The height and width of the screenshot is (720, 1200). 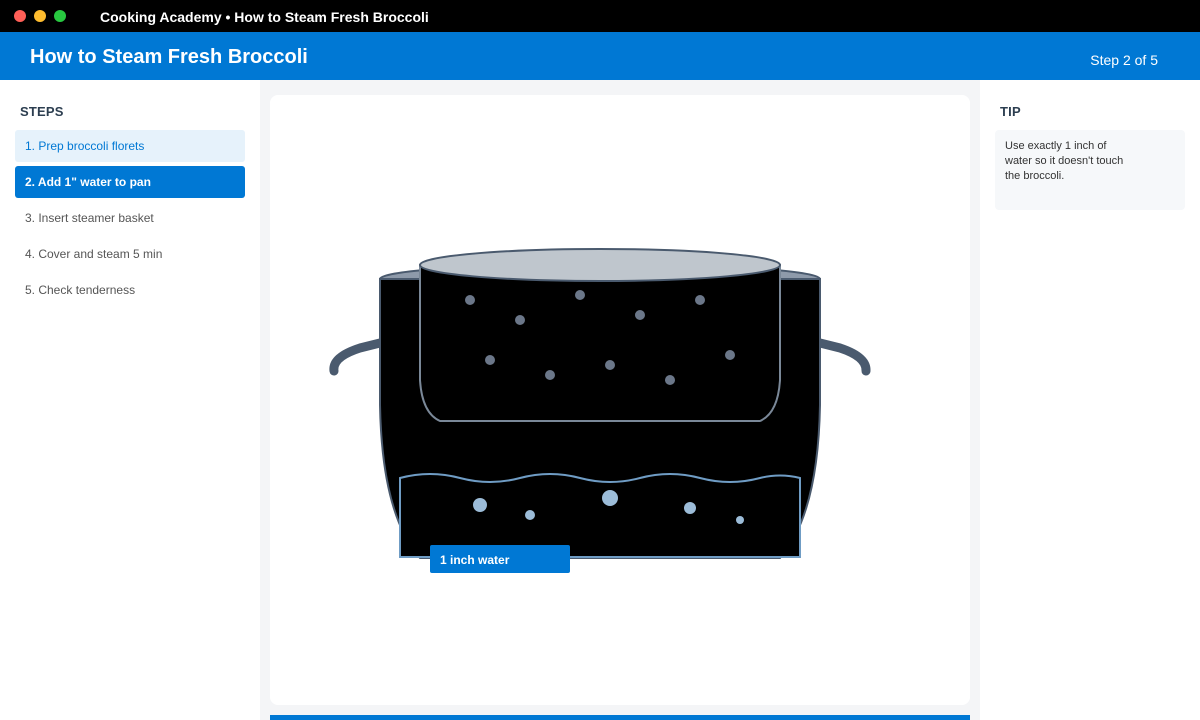 I want to click on page-title: How to Steam Fresh Broccoli, so click(x=169, y=57).